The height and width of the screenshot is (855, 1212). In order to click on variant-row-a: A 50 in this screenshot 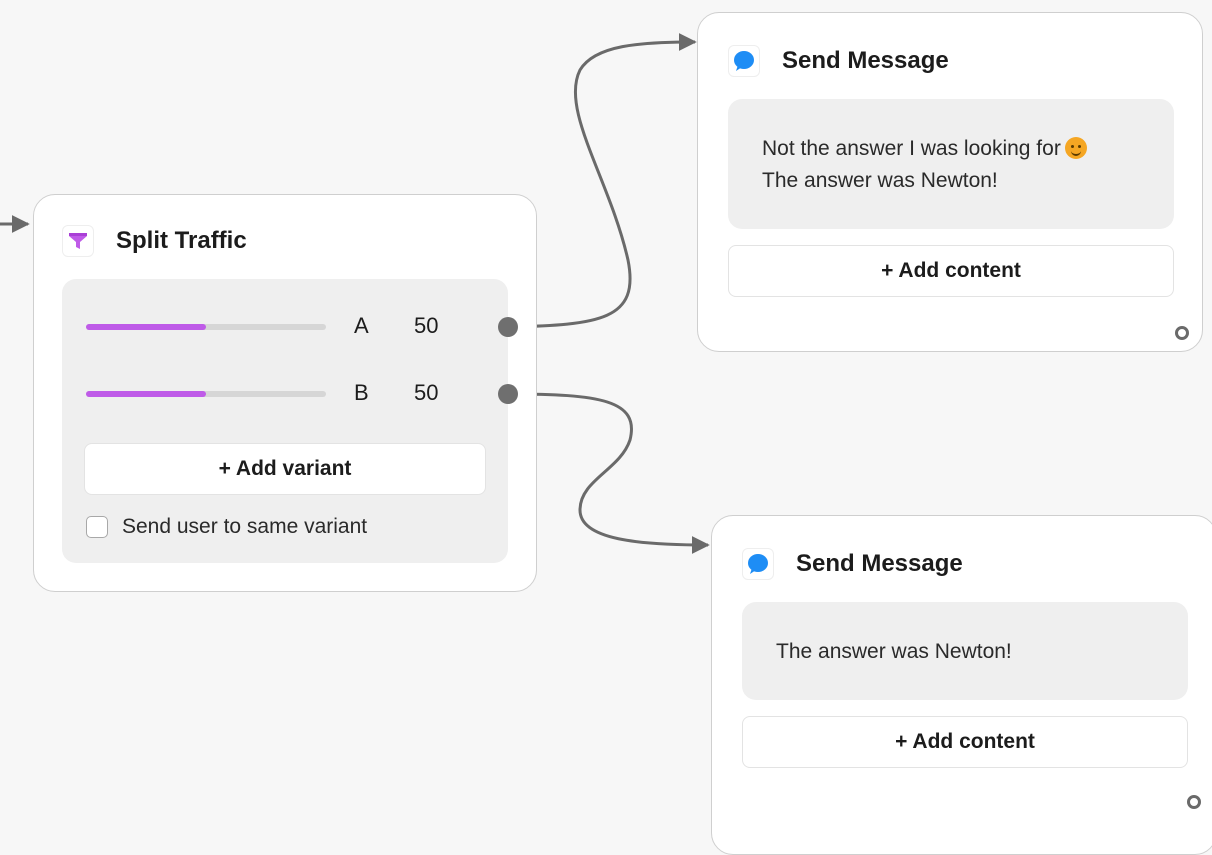, I will do `click(290, 327)`.